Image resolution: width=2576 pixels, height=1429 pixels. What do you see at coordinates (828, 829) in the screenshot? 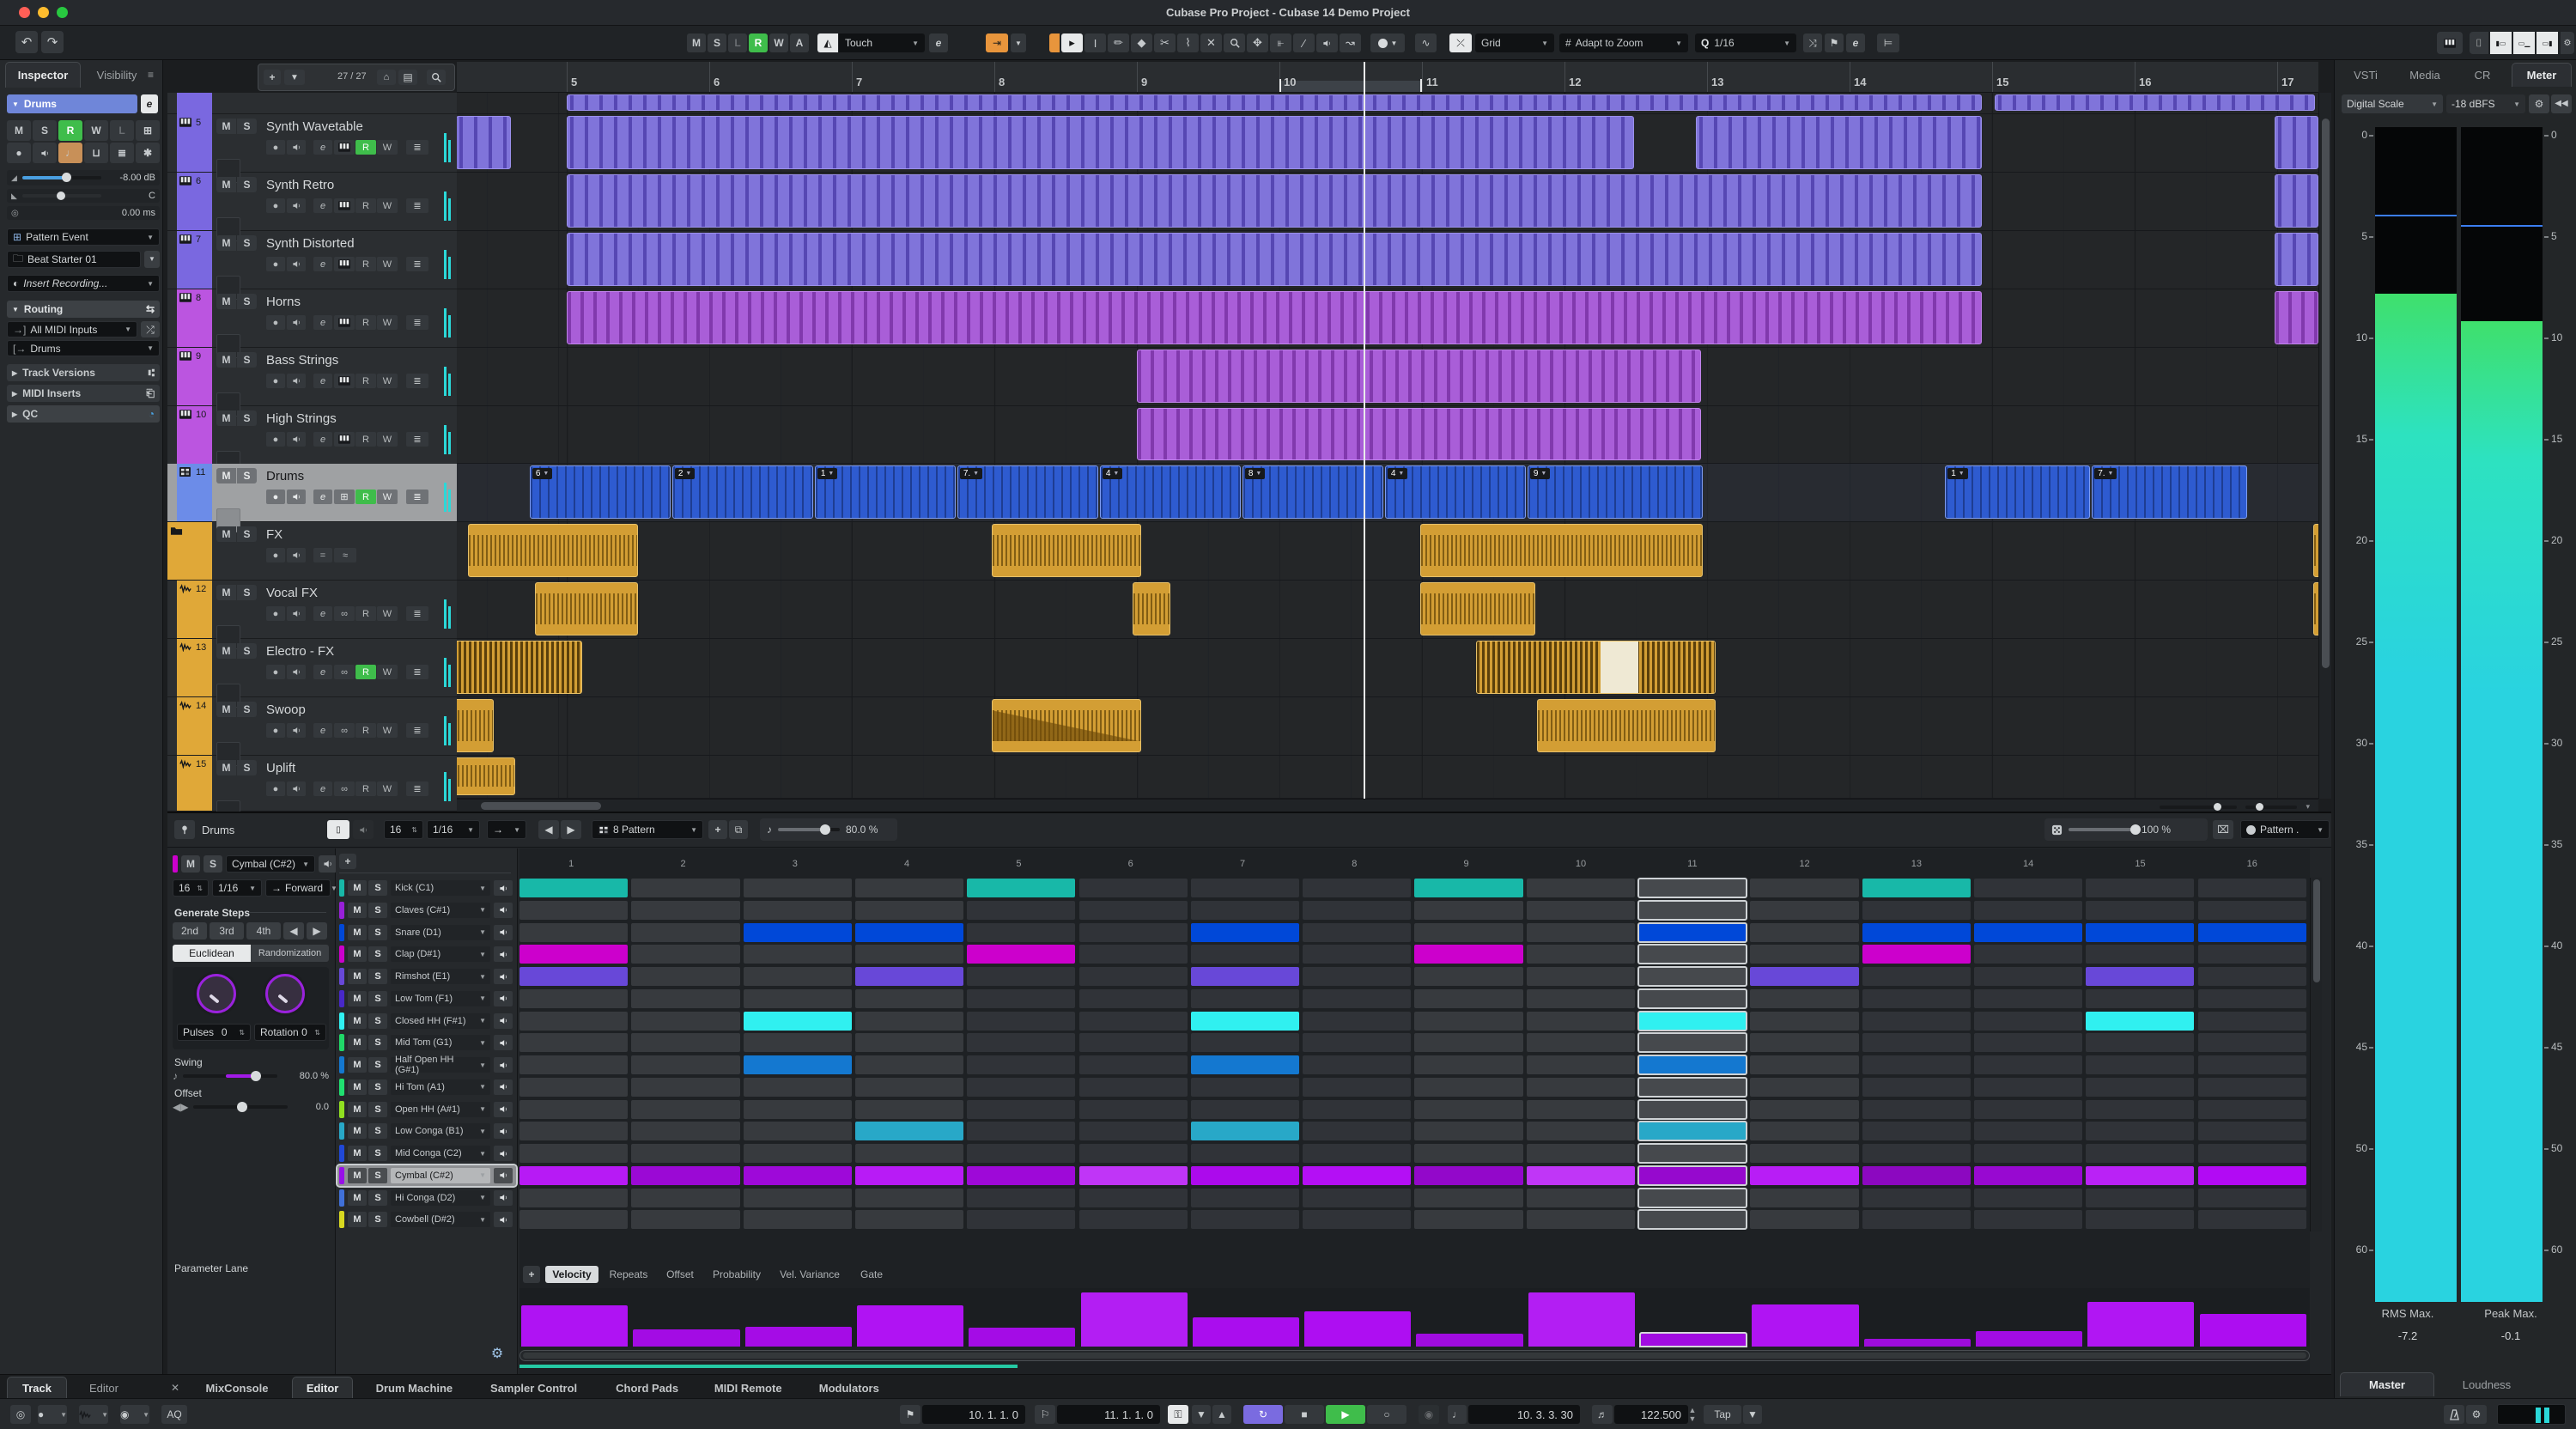
I see `swing-global-row: ♪ 80.0 %` at bounding box center [828, 829].